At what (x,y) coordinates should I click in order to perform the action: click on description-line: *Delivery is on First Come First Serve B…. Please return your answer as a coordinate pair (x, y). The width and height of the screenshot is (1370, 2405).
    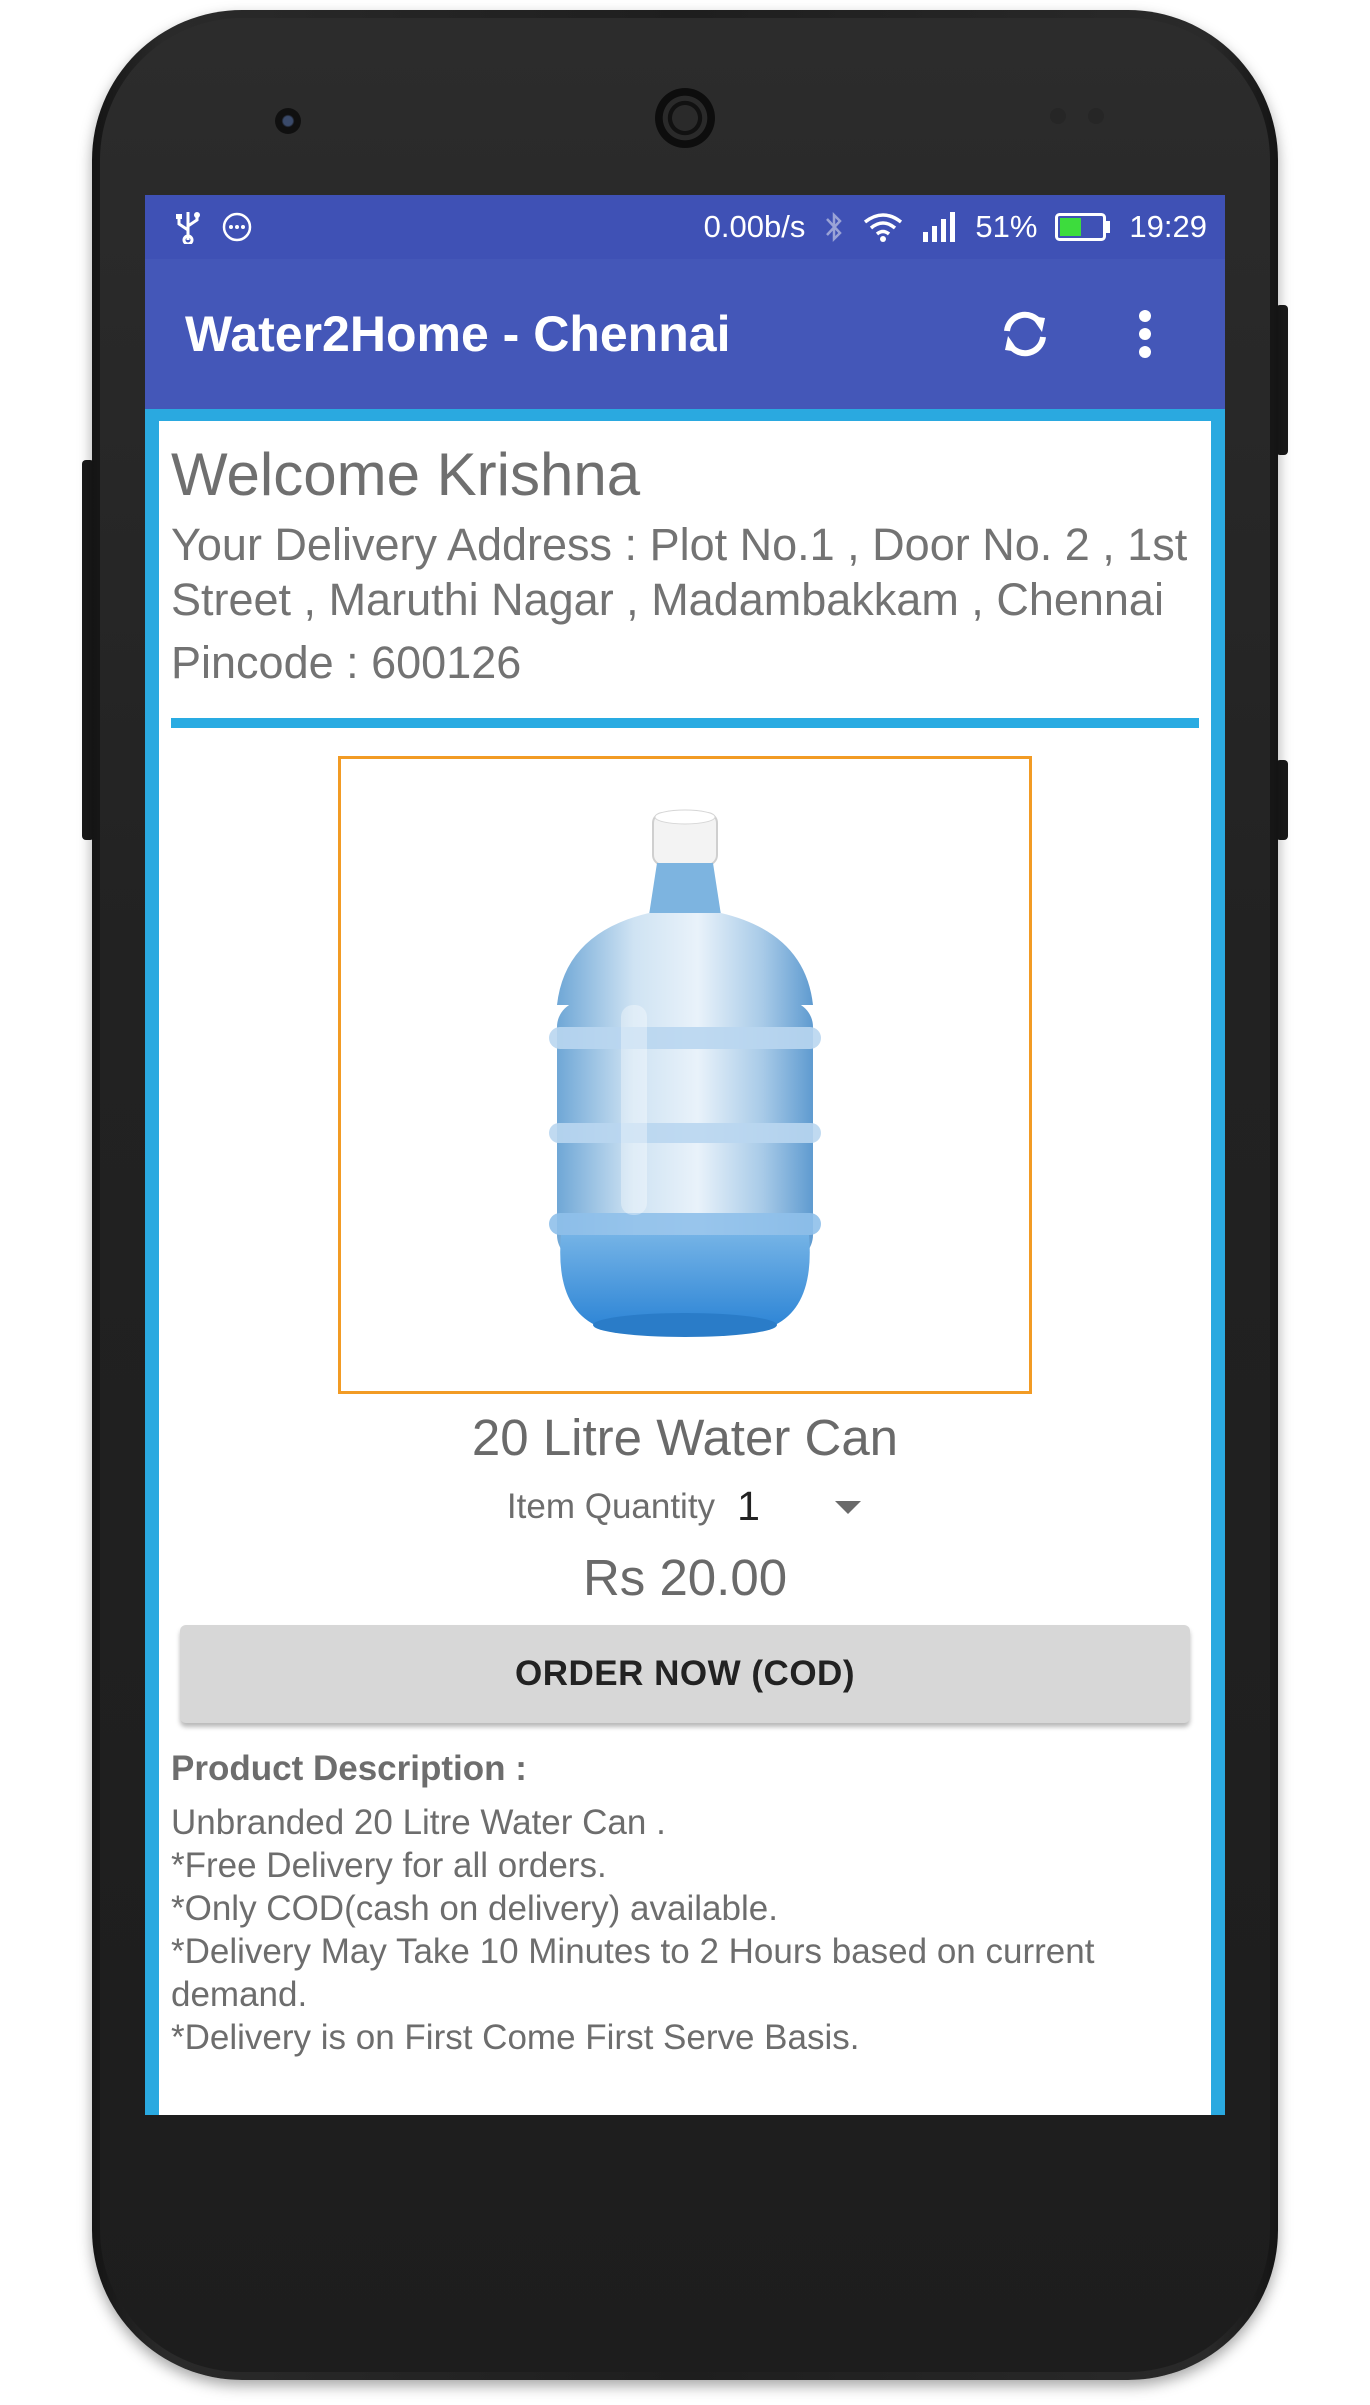
    Looking at the image, I should click on (515, 2037).